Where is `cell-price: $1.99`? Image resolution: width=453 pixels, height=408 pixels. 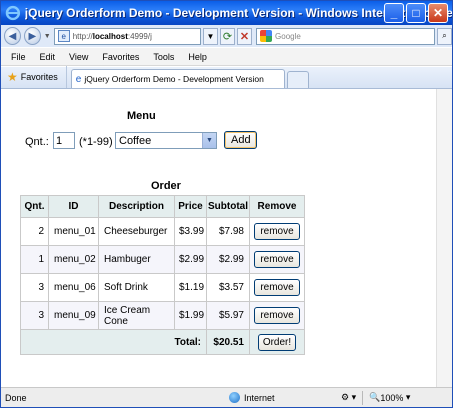
cell-price: $1.99 is located at coordinates (190, 315).